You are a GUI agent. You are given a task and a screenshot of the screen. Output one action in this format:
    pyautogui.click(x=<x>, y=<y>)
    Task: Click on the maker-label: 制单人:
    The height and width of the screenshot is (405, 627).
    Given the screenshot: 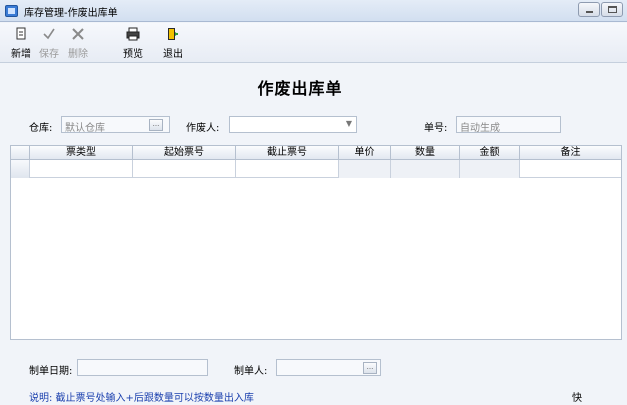 What is the action you would take?
    pyautogui.click(x=251, y=371)
    